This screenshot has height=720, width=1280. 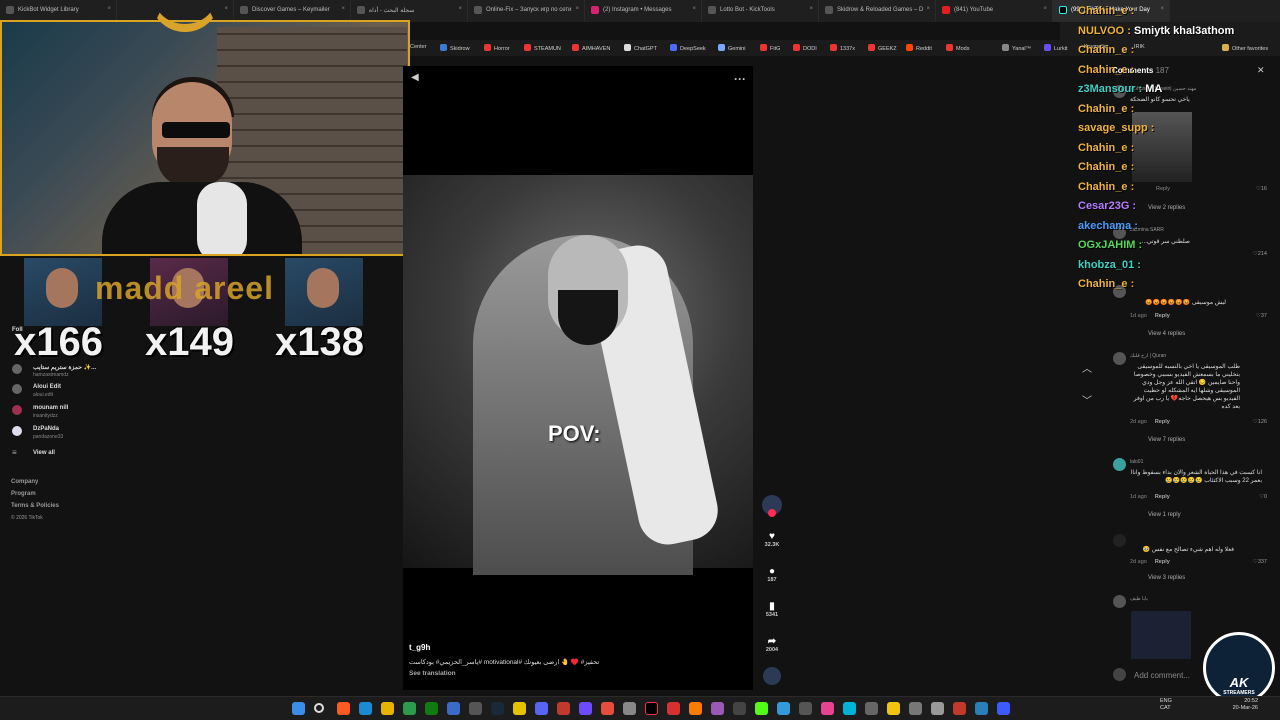 I want to click on tab-skidrow: Skidrow & Reloaded Games – D ×, so click(x=877, y=11).